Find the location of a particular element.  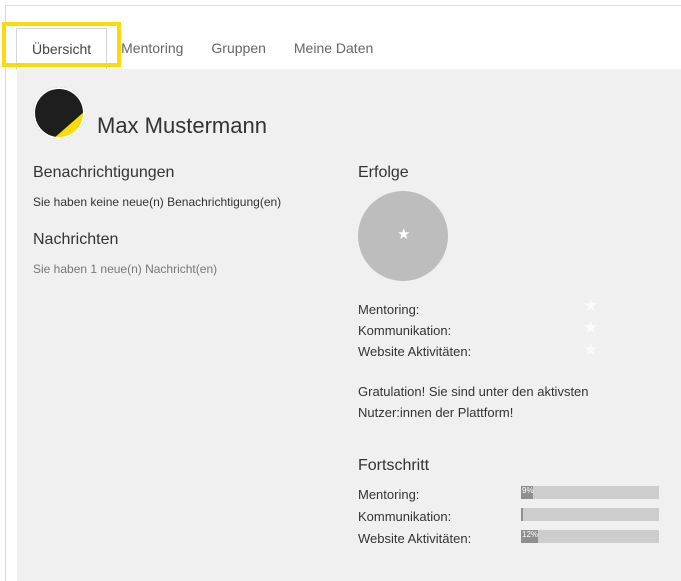

progress-fill is located at coordinates (522, 514).